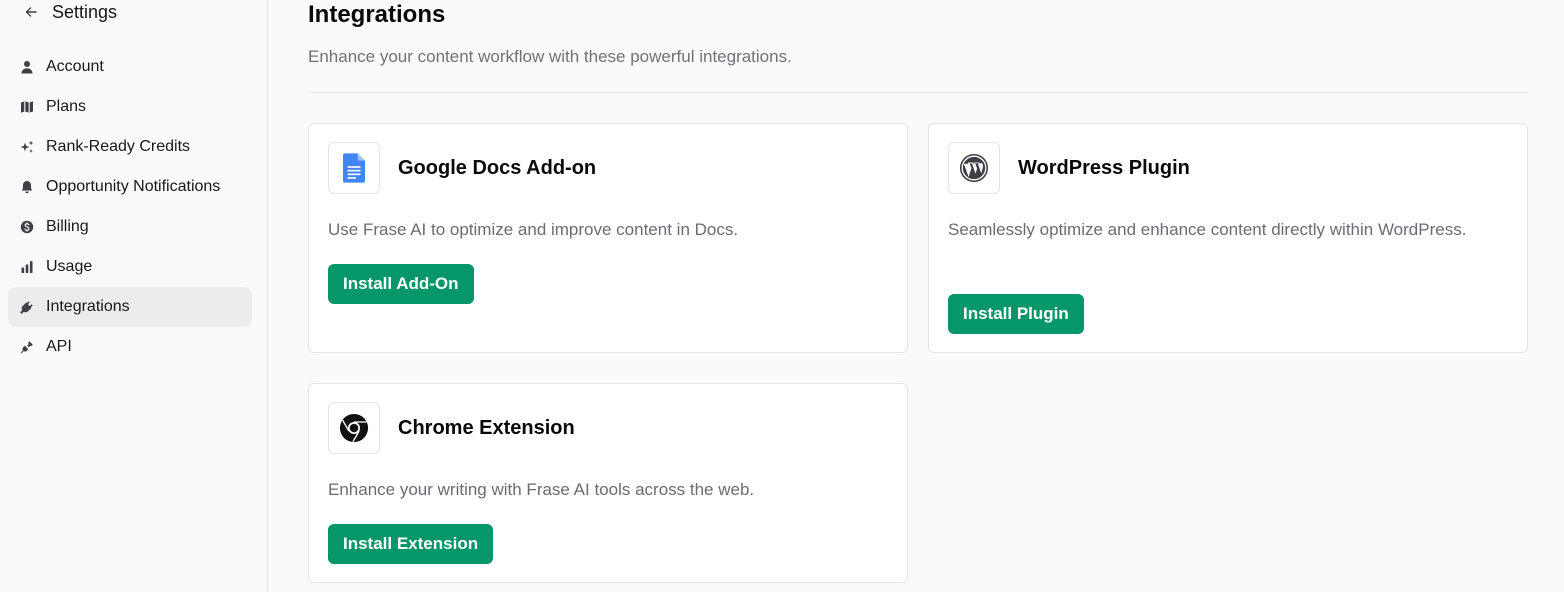 The height and width of the screenshot is (592, 1564). What do you see at coordinates (354, 428) in the screenshot?
I see `chrome-icon` at bounding box center [354, 428].